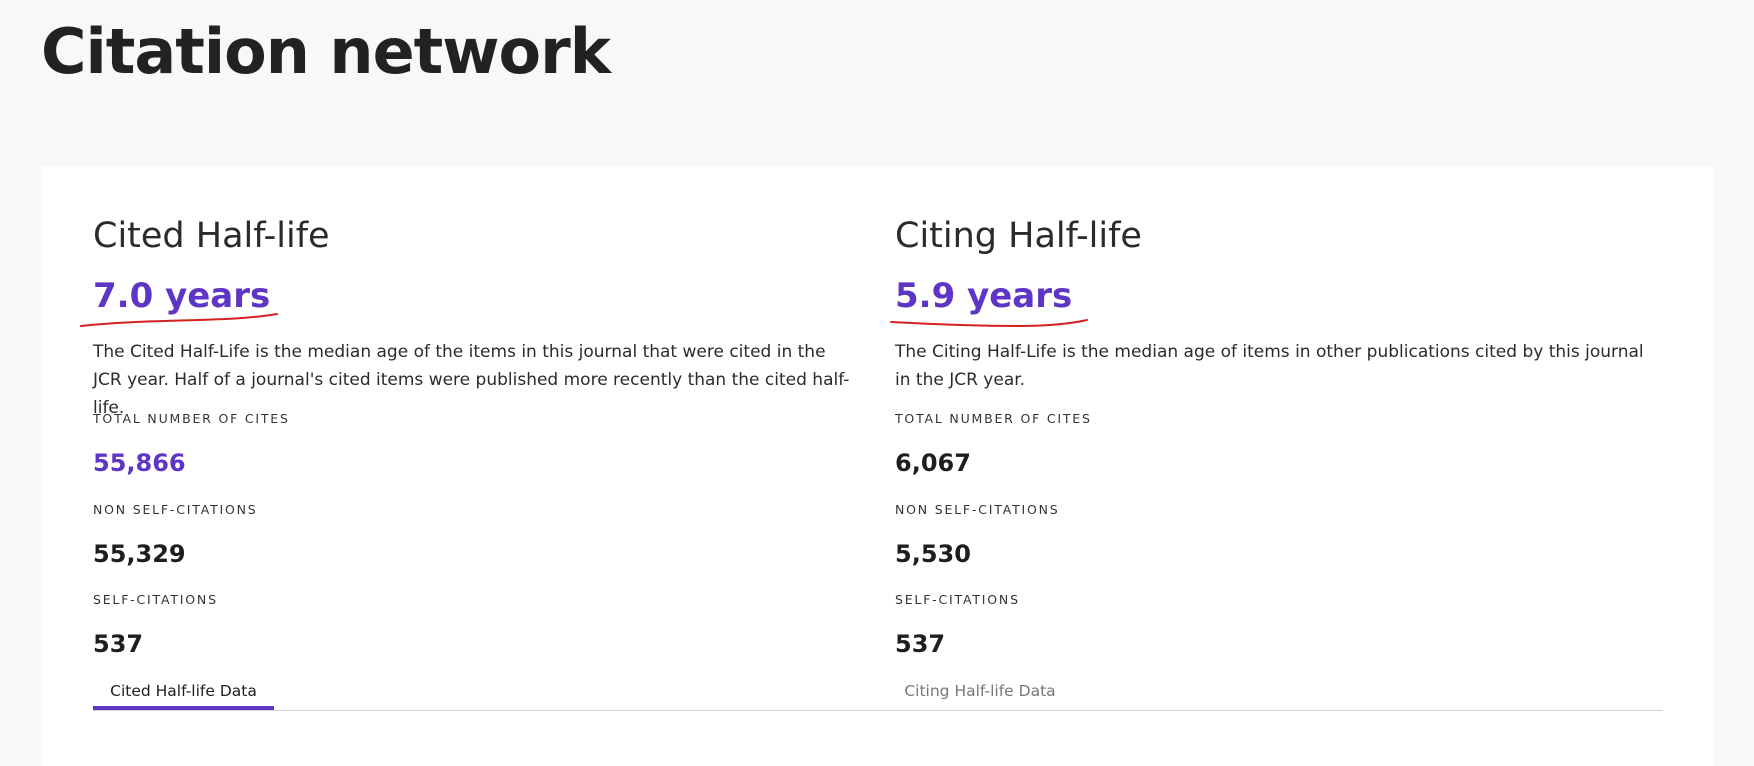  I want to click on tab-cited-half-life-data: Cited Half-life Data, so click(183, 693).